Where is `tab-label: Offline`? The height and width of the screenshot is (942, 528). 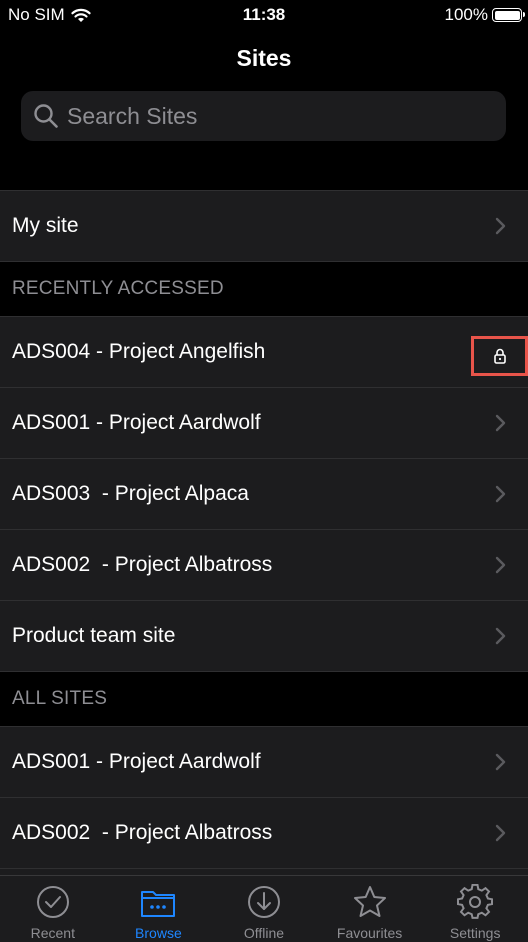
tab-label: Offline is located at coordinates (264, 933).